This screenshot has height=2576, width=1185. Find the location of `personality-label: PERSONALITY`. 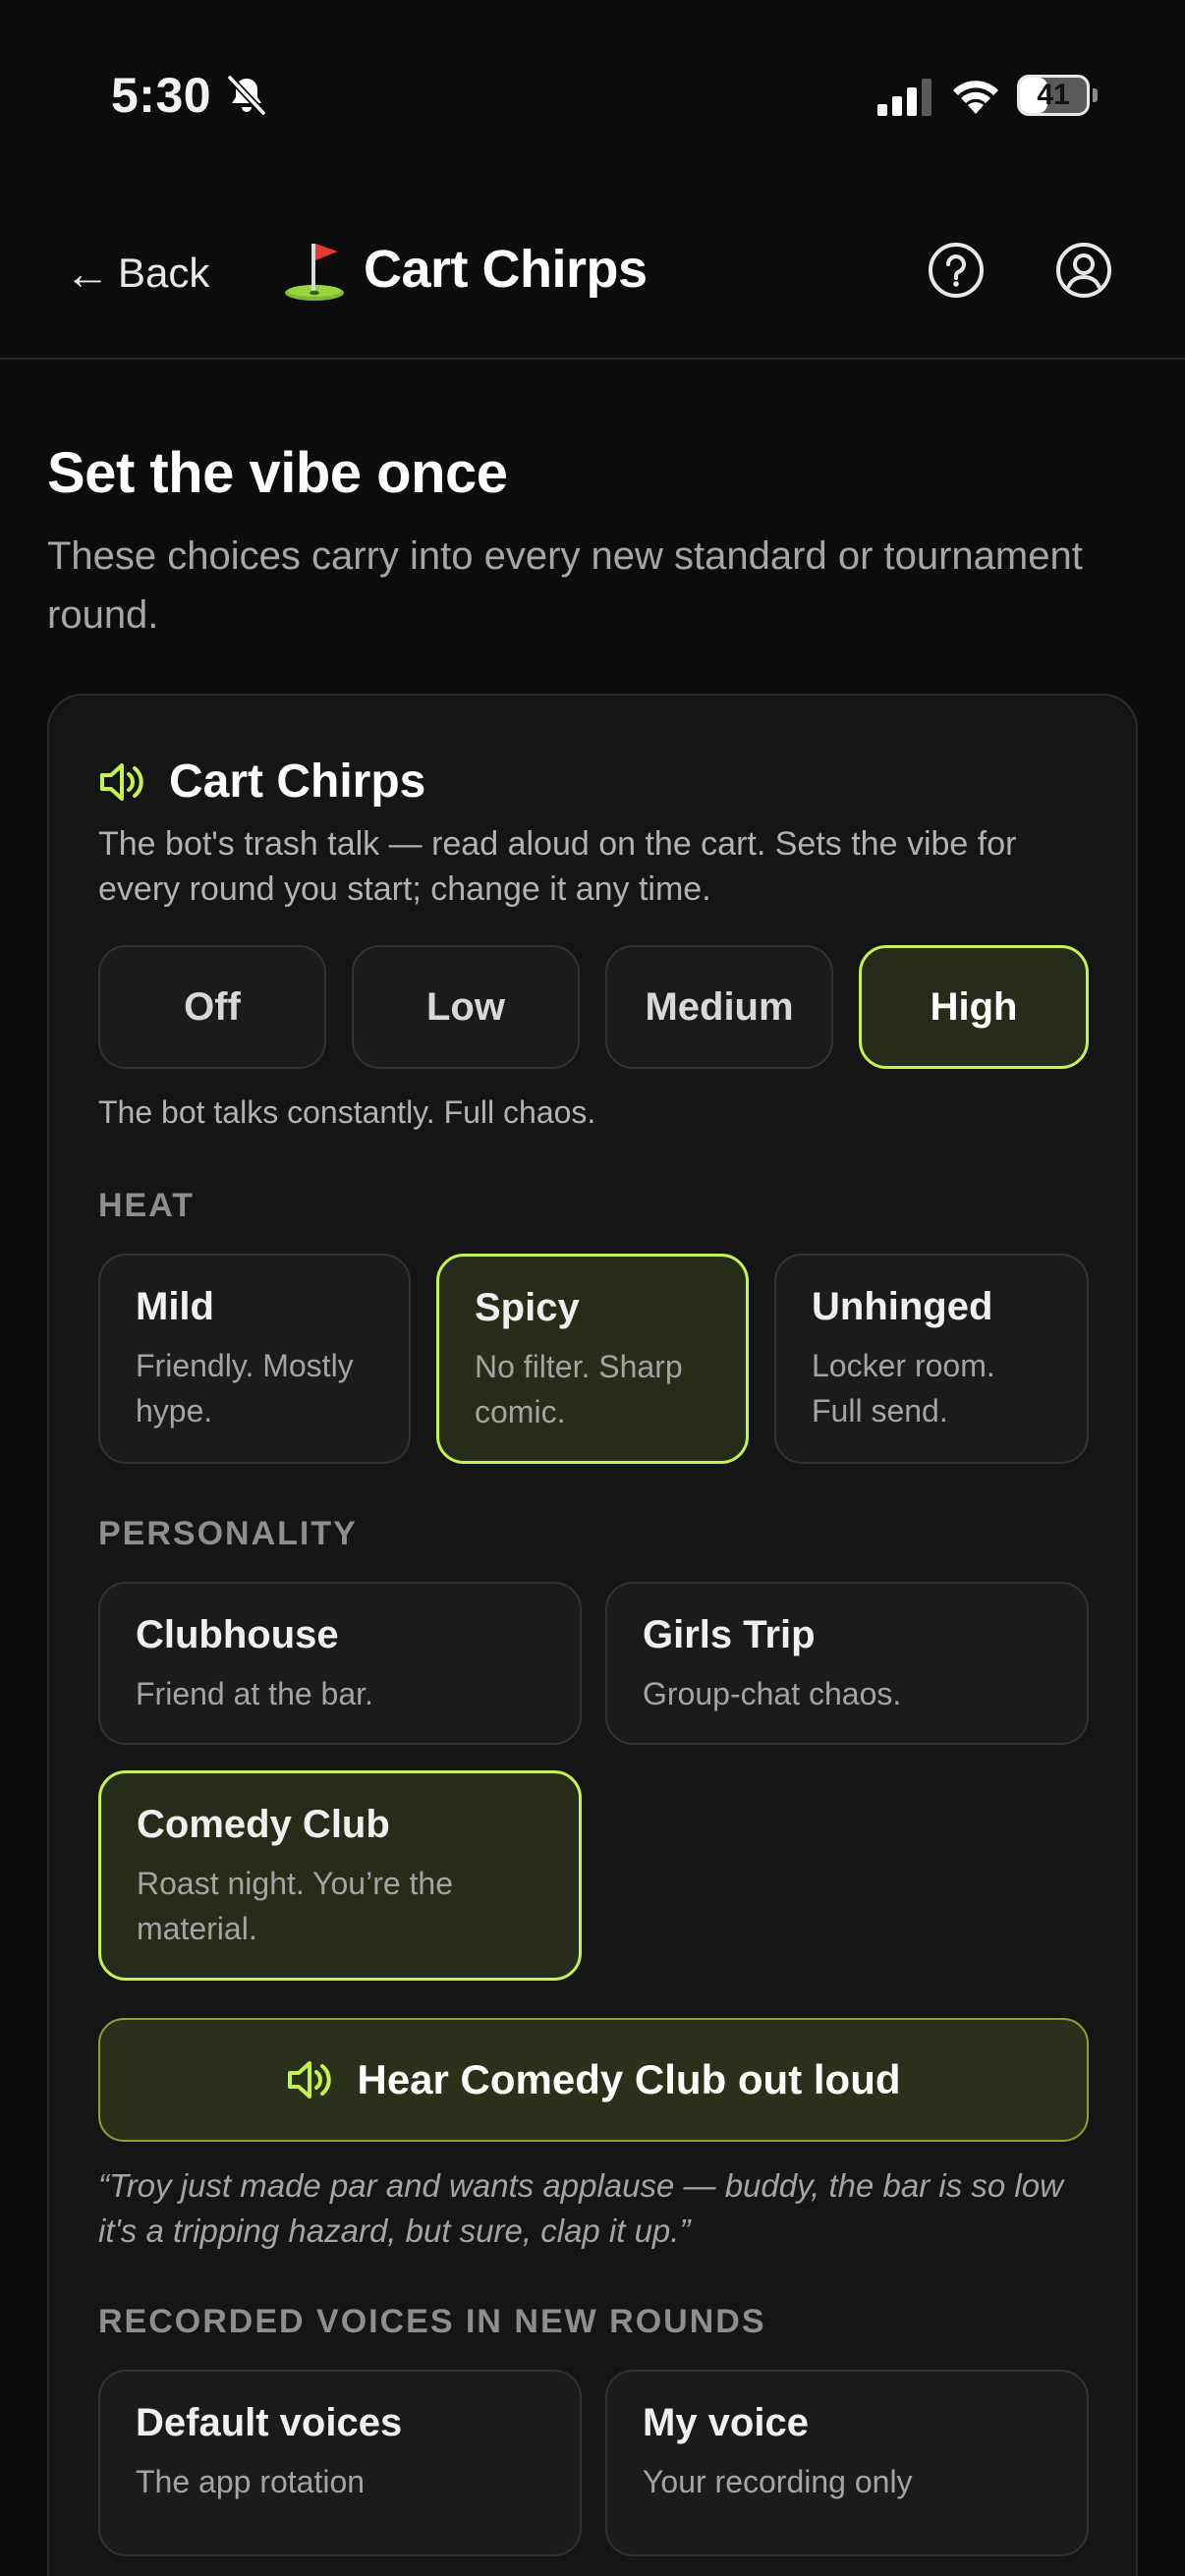

personality-label: PERSONALITY is located at coordinates (228, 1533).